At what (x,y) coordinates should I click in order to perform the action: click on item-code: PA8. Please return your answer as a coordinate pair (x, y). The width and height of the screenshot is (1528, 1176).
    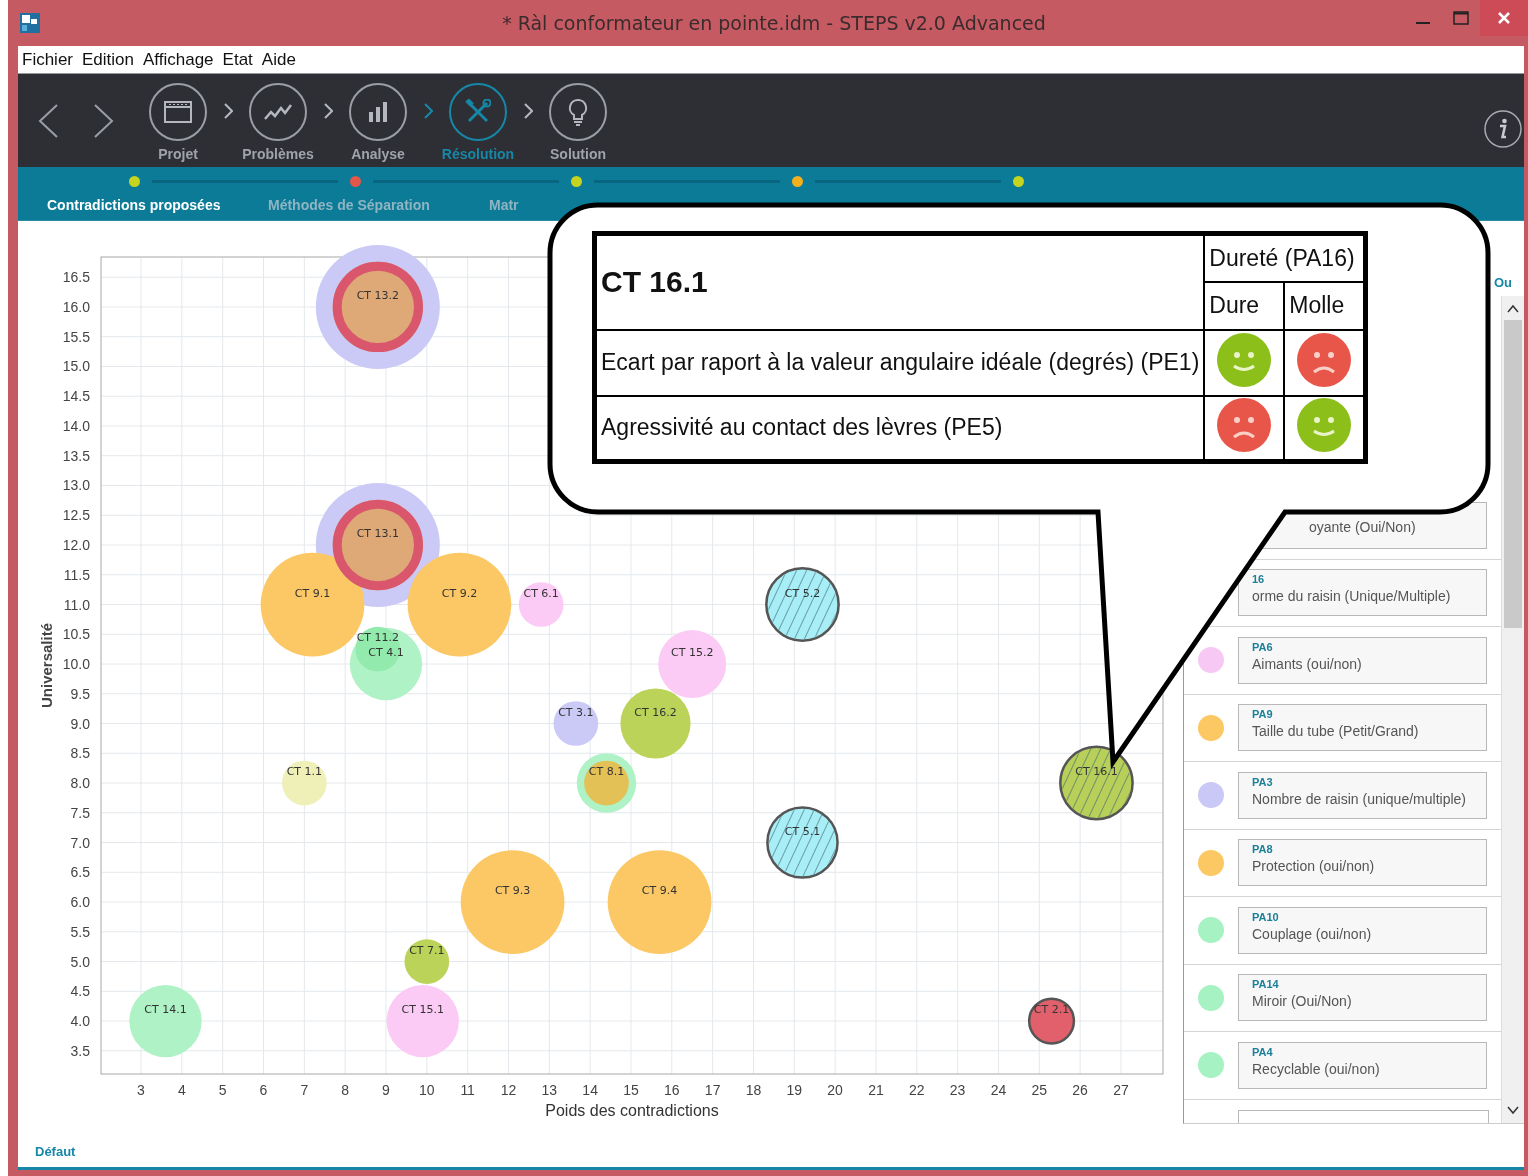
    Looking at the image, I should click on (1263, 850).